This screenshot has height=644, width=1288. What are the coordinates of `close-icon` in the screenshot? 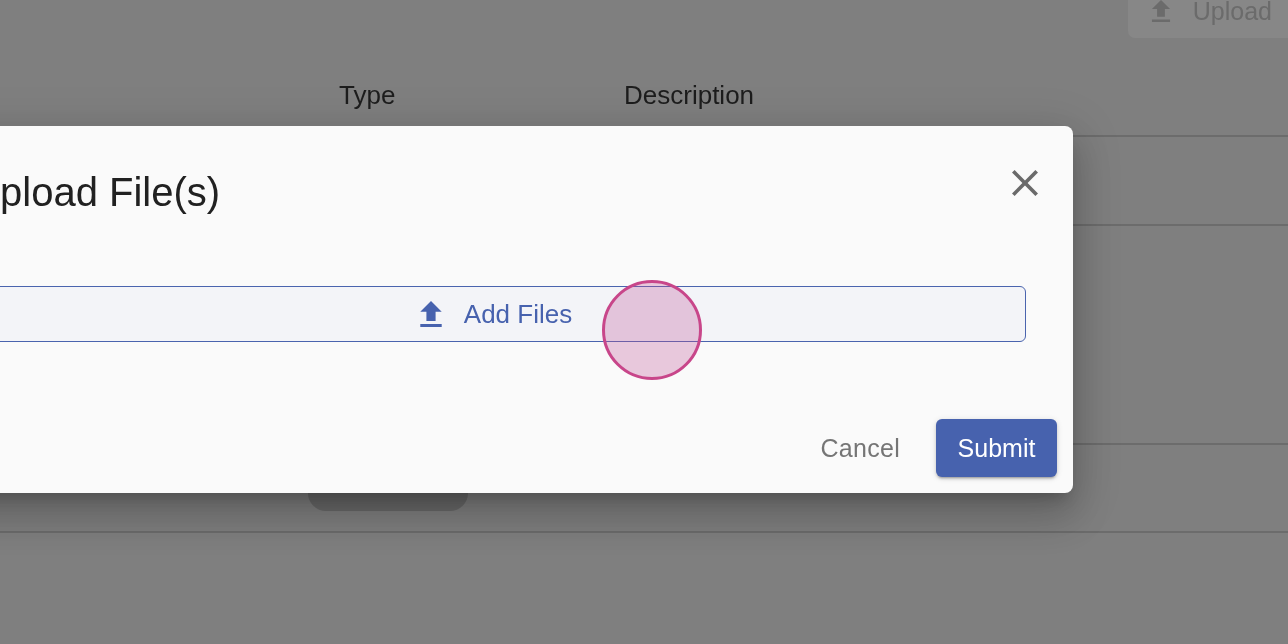 It's located at (1025, 183).